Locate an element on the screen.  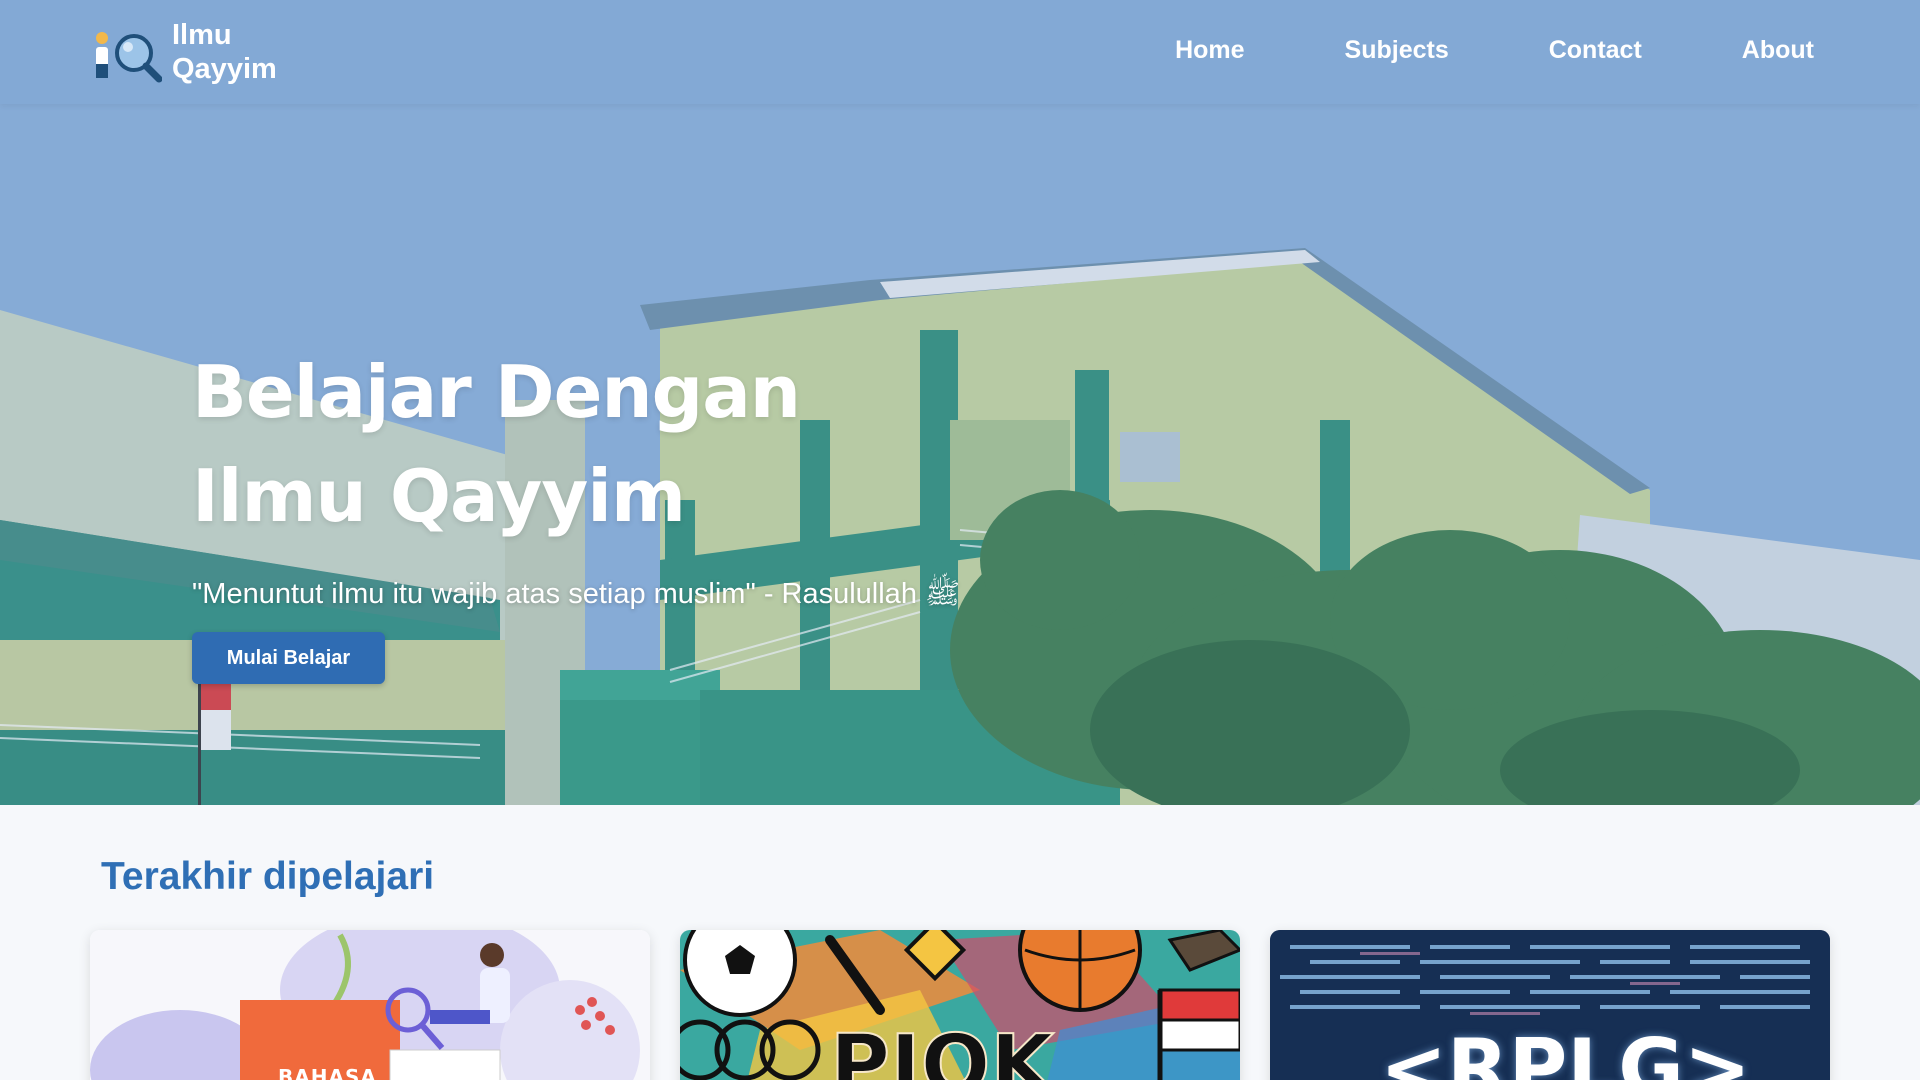
subject-card-bahasa: BAHASA is located at coordinates (370, 1005).